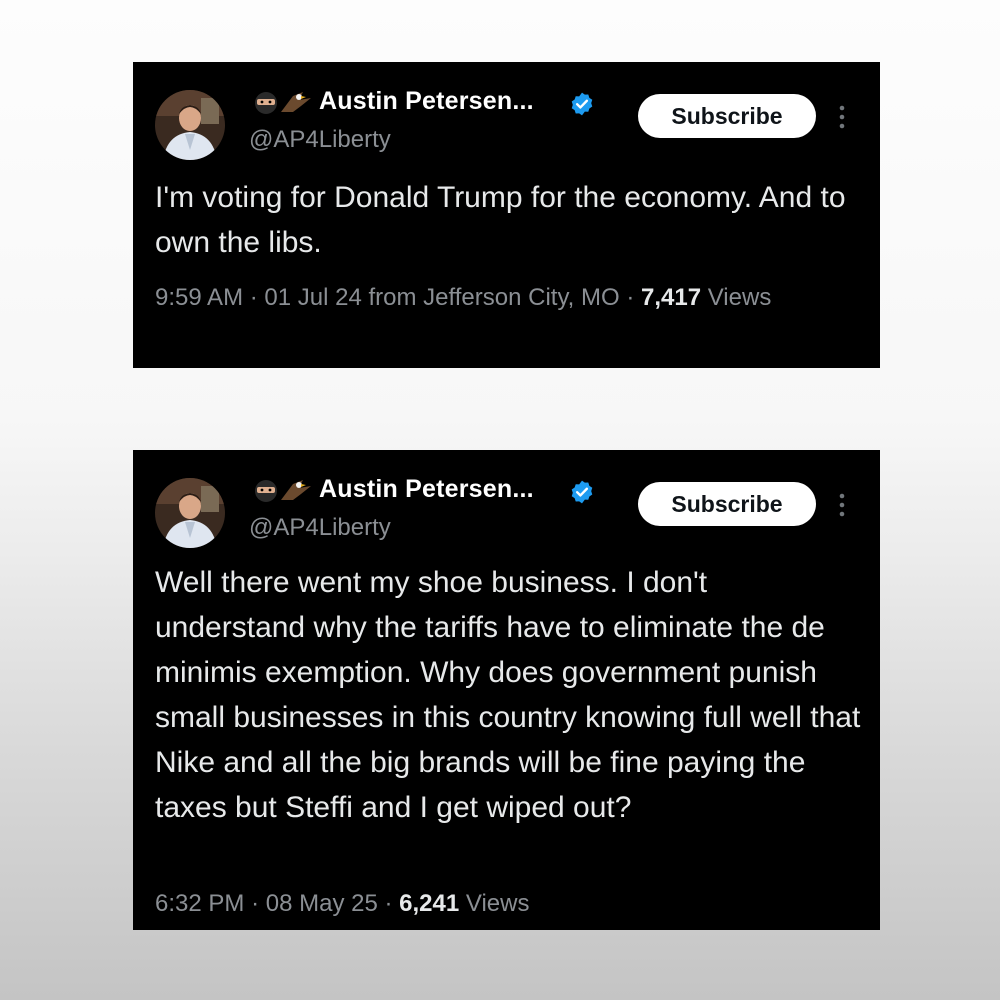 This screenshot has height=1000, width=1000. I want to click on tweet-date: 08 May 25, so click(322, 903).